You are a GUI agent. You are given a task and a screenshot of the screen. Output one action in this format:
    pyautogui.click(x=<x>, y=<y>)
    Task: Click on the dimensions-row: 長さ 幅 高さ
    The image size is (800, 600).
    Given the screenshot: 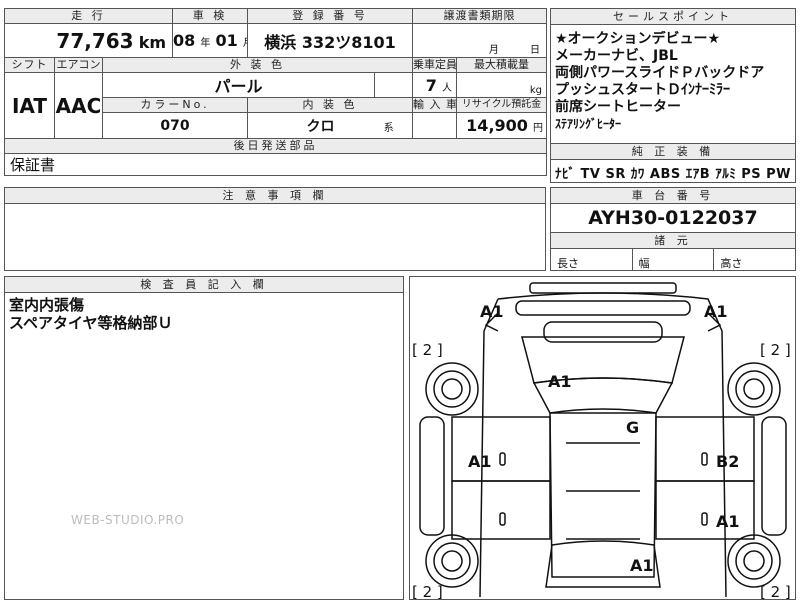 What is the action you would take?
    pyautogui.click(x=673, y=260)
    